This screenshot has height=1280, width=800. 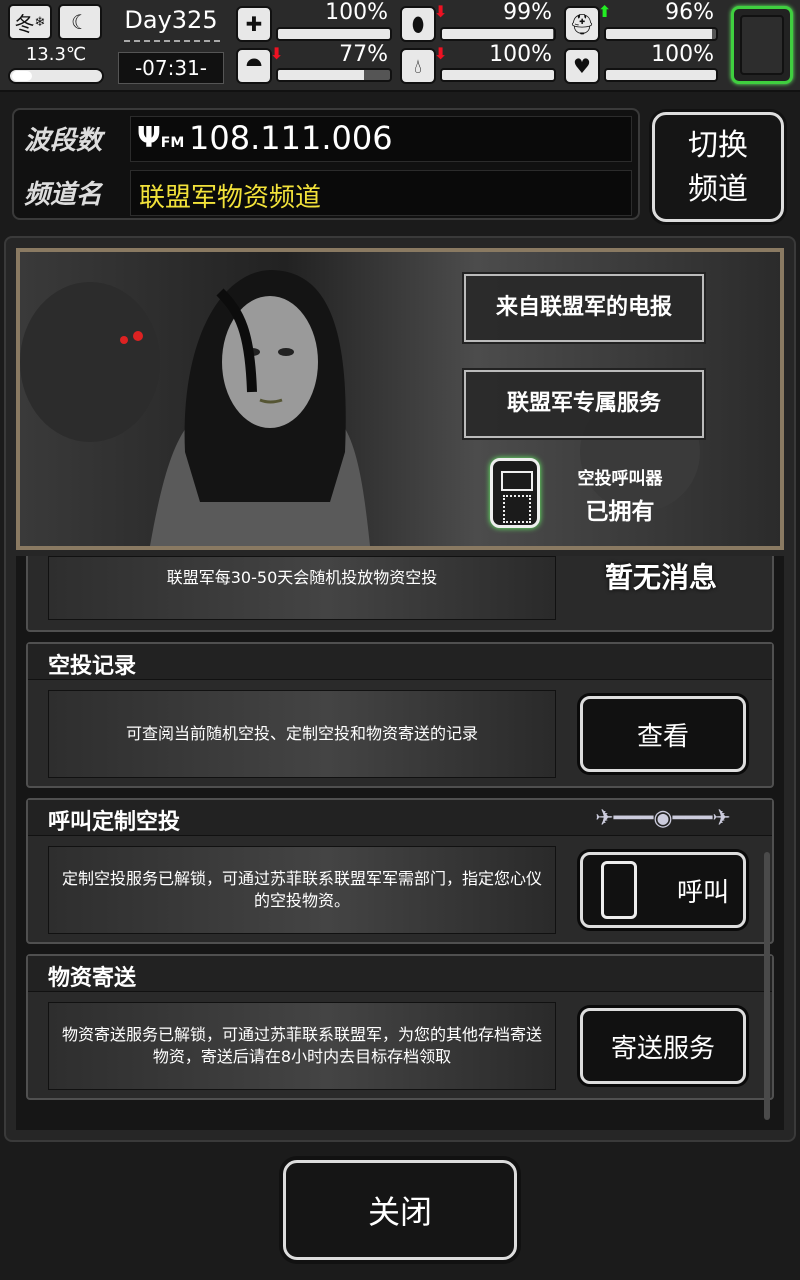 I want to click on hunger-bar, so click(x=498, y=34).